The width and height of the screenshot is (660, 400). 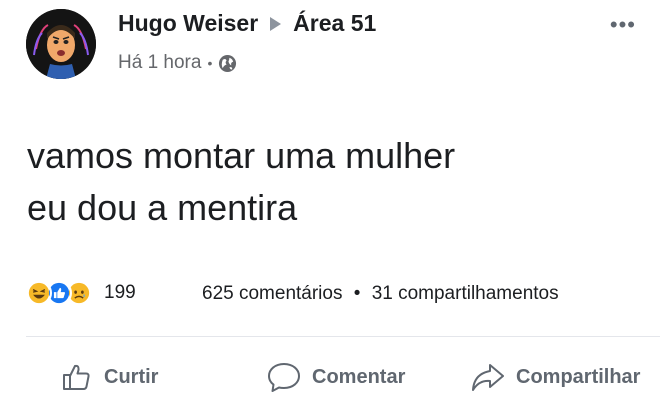 What do you see at coordinates (76, 377) in the screenshot?
I see `thumbs-up-icon` at bounding box center [76, 377].